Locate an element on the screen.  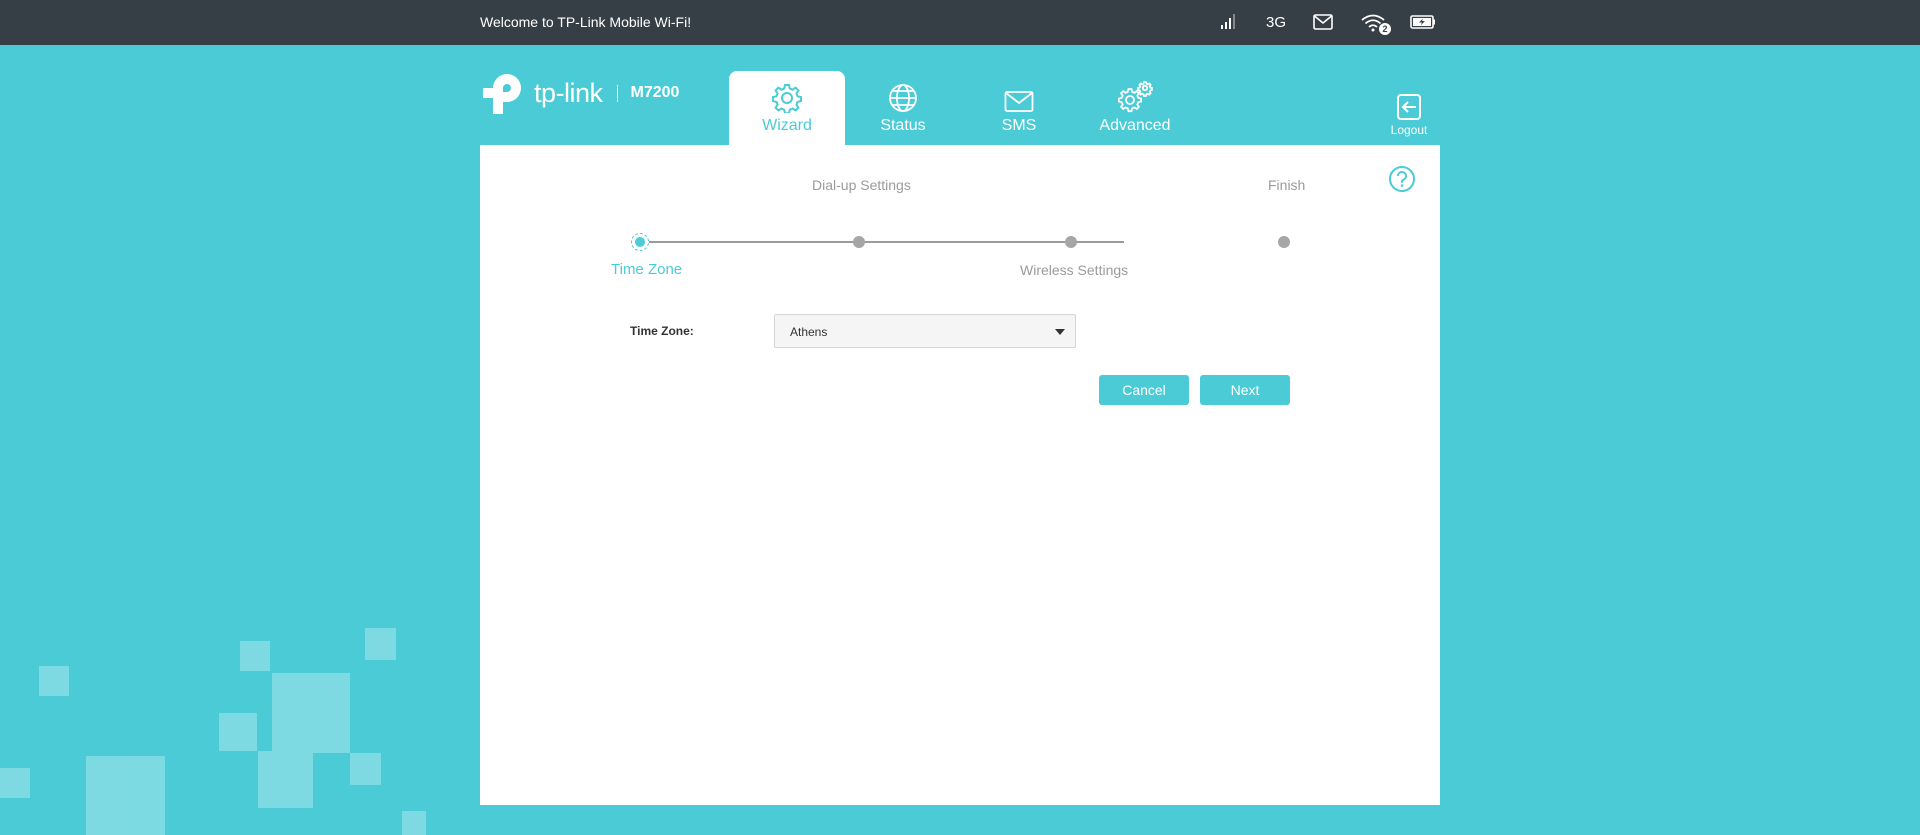
tab-advanced: Advanced is located at coordinates (1135, 108).